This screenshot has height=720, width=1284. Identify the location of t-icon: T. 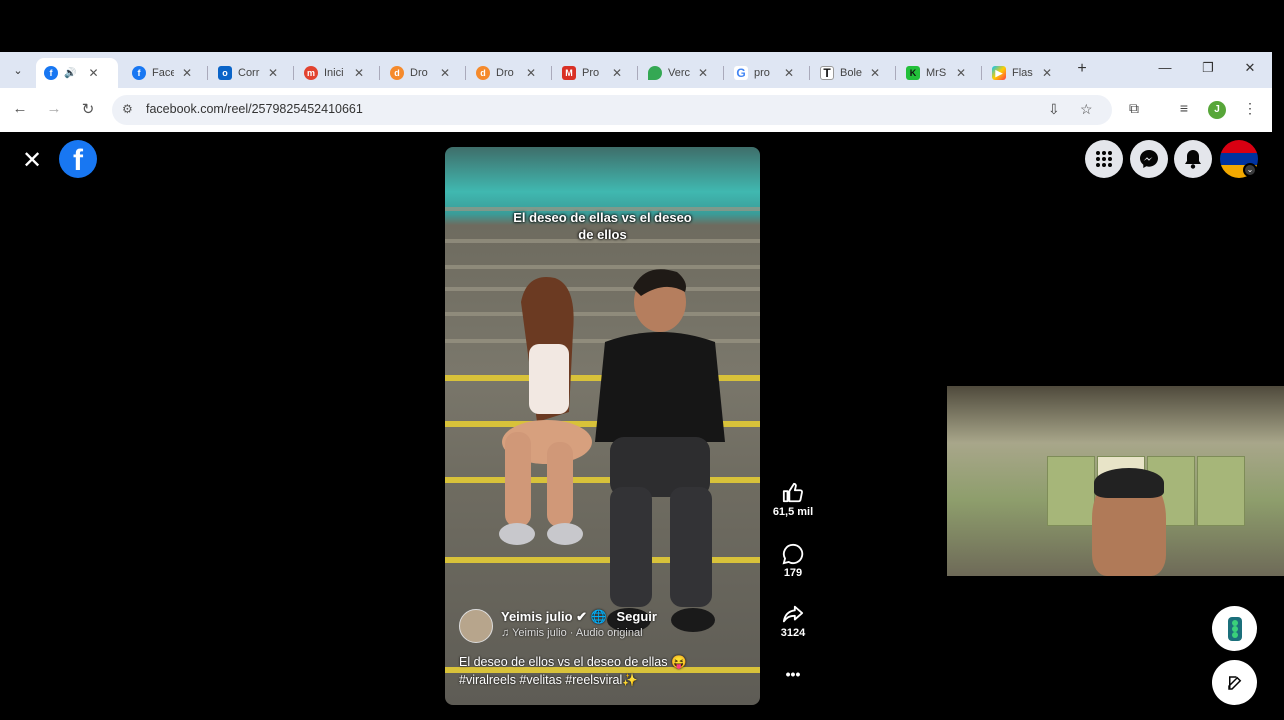
(827, 73).